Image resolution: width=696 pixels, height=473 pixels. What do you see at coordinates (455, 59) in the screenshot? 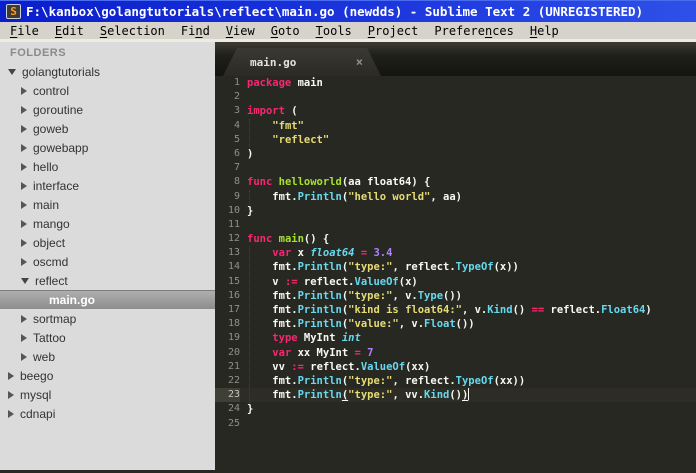
I see `tab-bar: main.go ×` at bounding box center [455, 59].